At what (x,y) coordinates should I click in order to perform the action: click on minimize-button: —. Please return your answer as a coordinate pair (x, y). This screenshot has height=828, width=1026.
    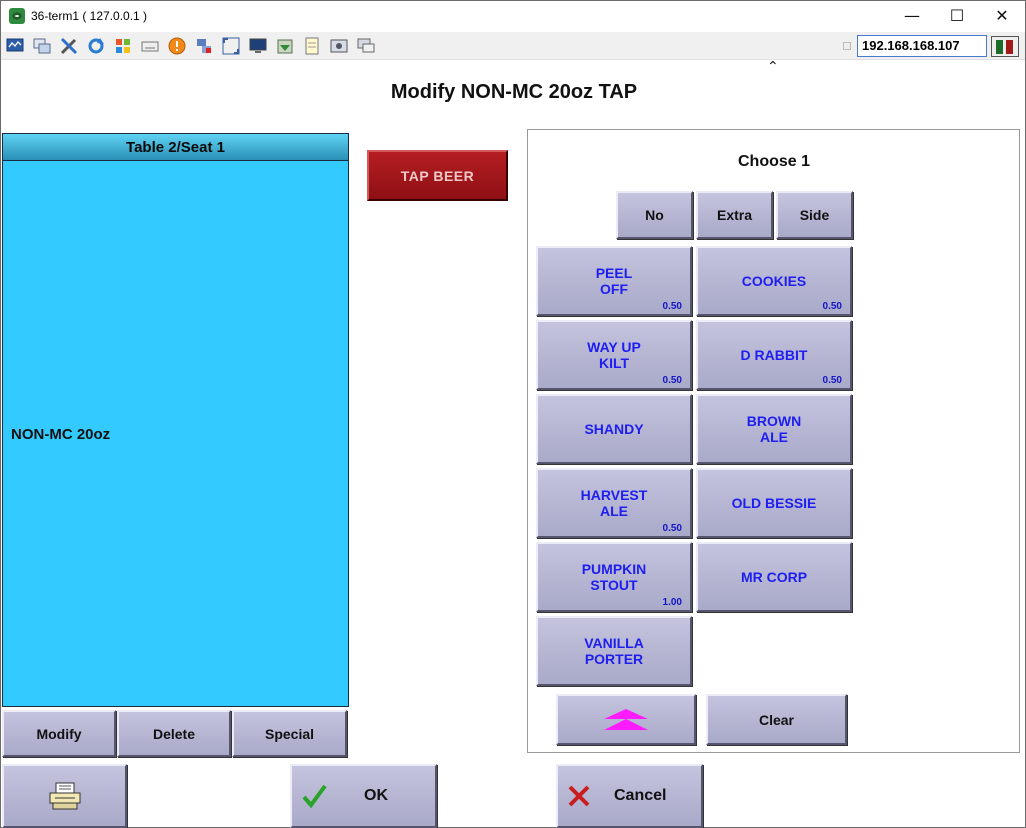
    Looking at the image, I should click on (912, 16).